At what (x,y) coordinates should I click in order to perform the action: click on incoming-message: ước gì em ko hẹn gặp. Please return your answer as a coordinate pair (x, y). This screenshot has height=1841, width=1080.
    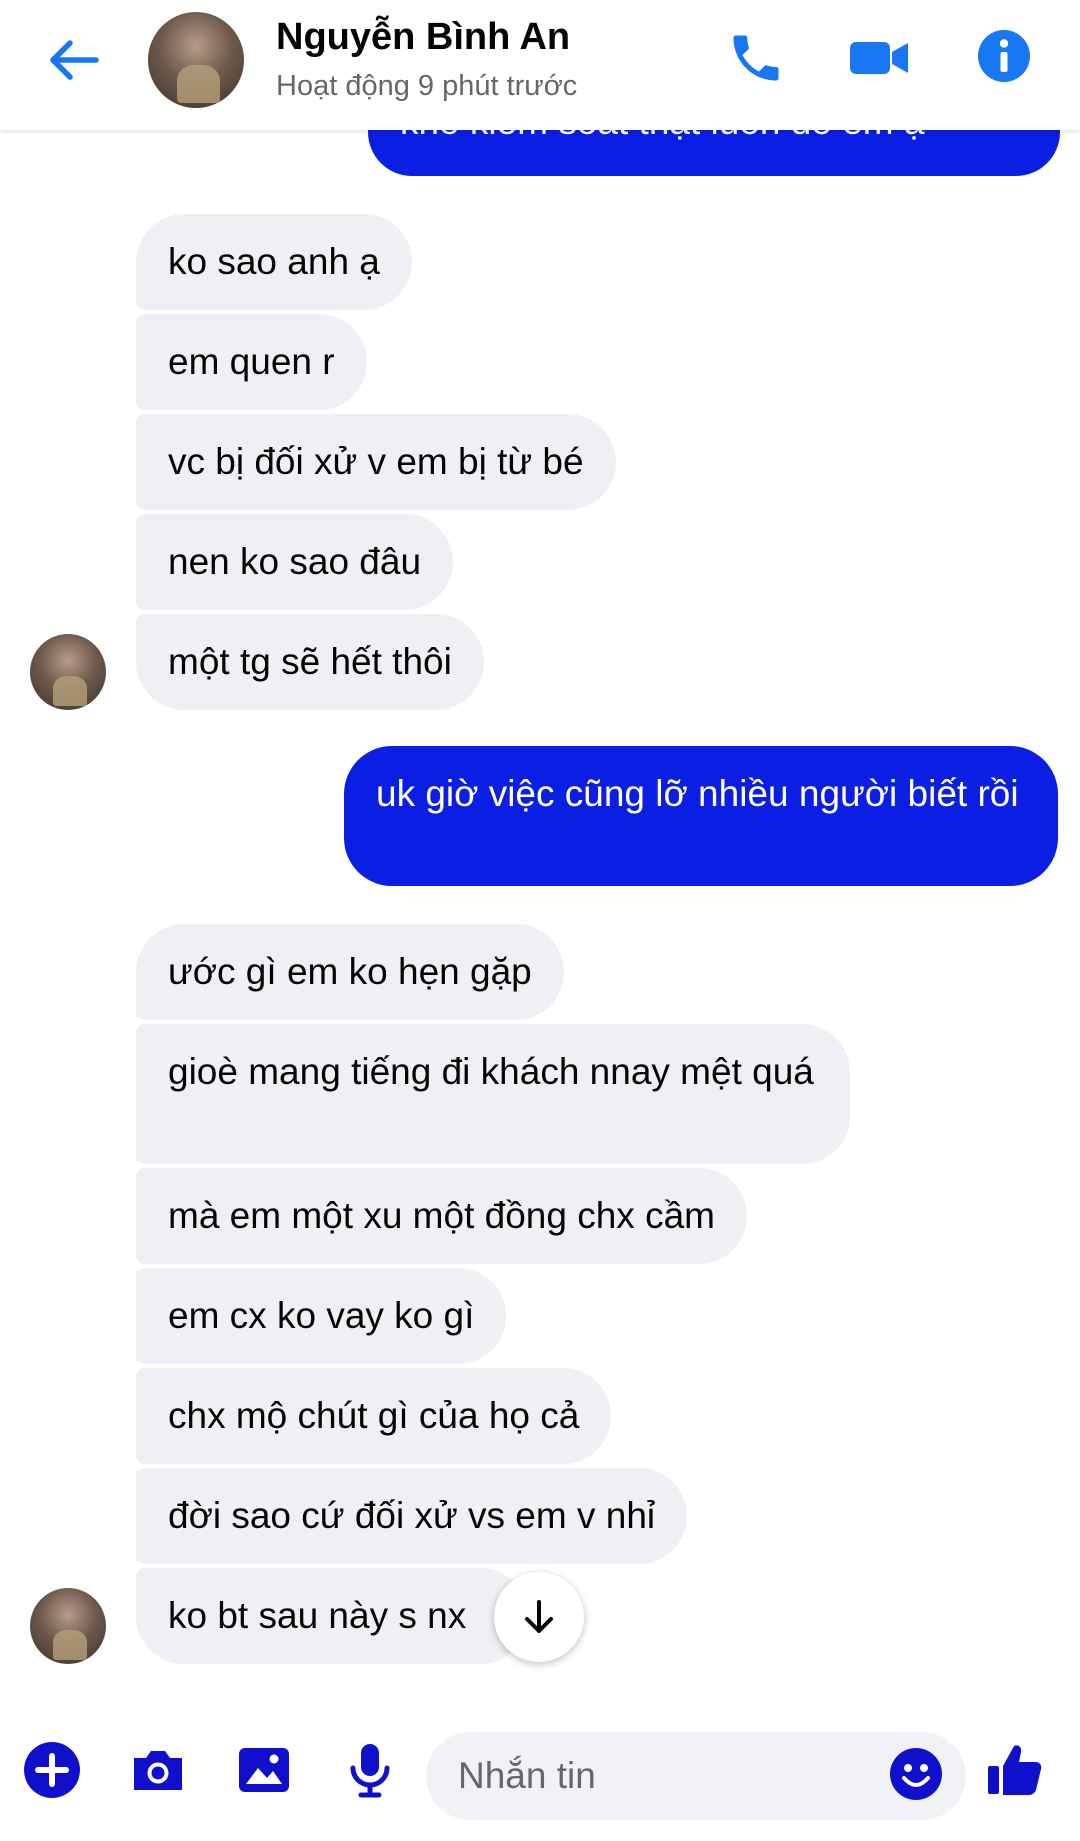
    Looking at the image, I should click on (350, 972).